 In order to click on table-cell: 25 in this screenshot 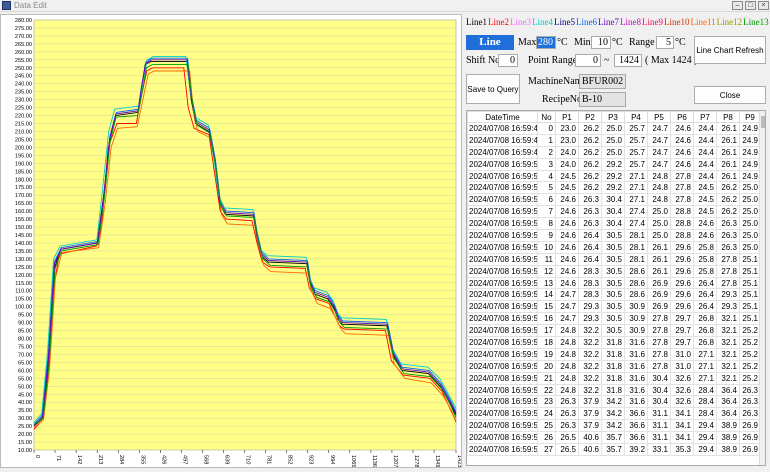, I will do `click(546, 426)`.